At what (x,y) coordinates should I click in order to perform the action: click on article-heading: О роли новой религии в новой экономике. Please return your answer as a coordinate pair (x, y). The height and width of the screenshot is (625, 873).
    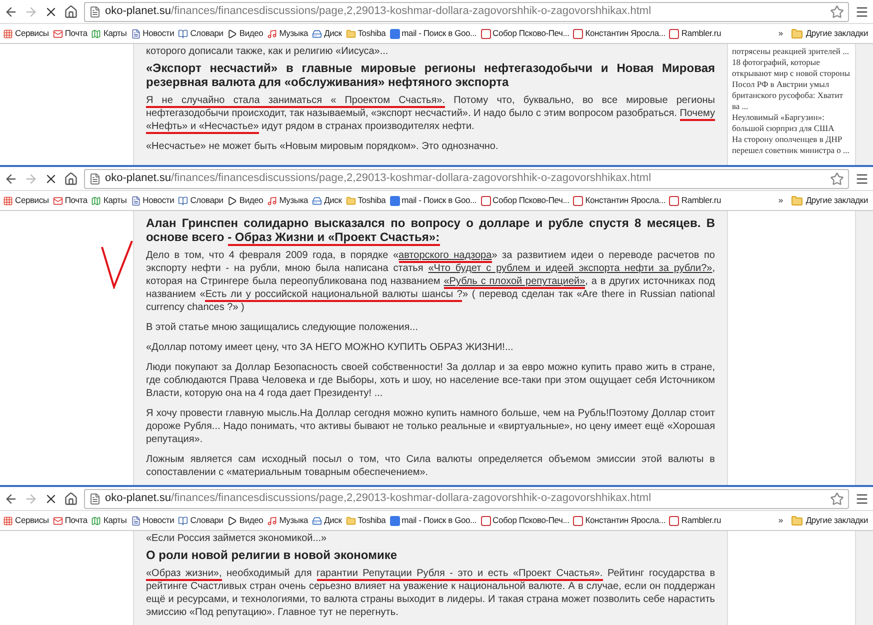
    Looking at the image, I should click on (272, 555).